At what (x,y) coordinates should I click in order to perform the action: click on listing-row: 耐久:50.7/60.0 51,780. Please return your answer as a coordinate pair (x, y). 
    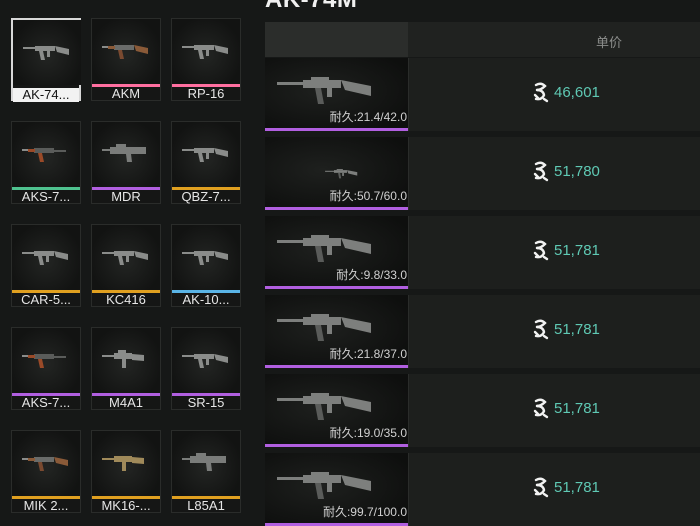
    Looking at the image, I should click on (482, 173).